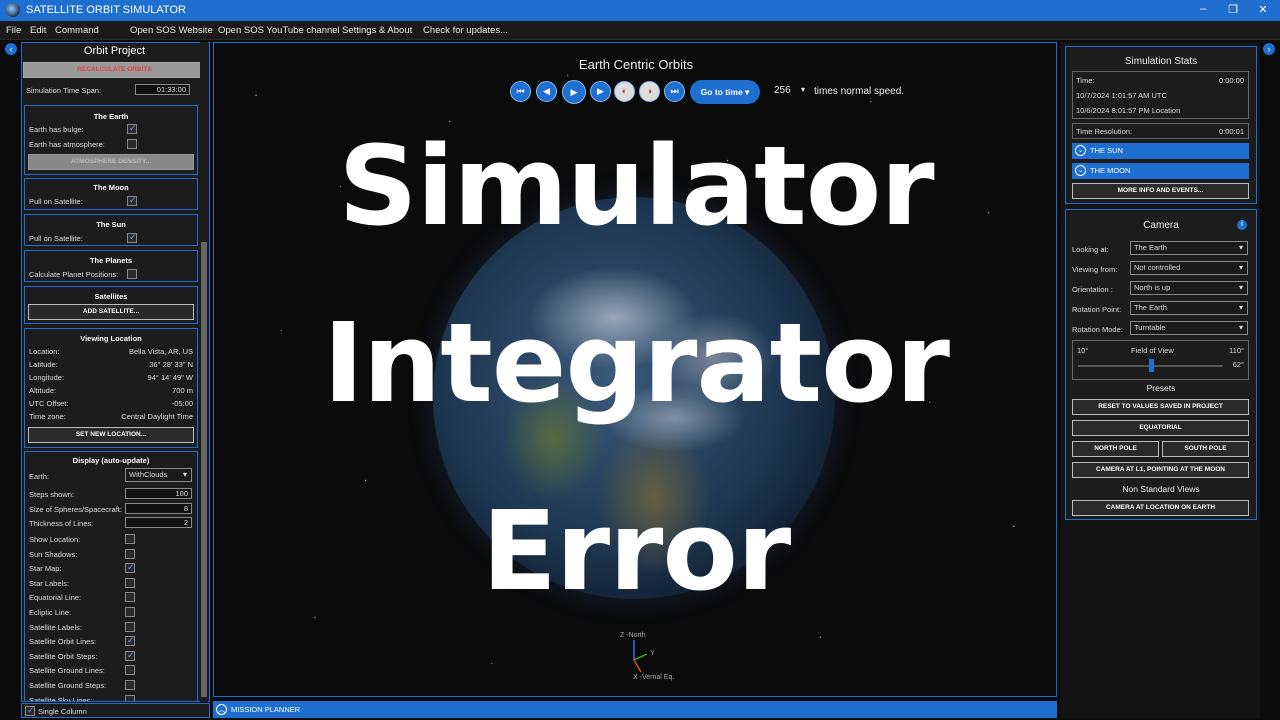 This screenshot has height=720, width=1280. What do you see at coordinates (1128, 110) in the screenshot?
I see `local-time: 10/6/2024 8:01:57 PM Location` at bounding box center [1128, 110].